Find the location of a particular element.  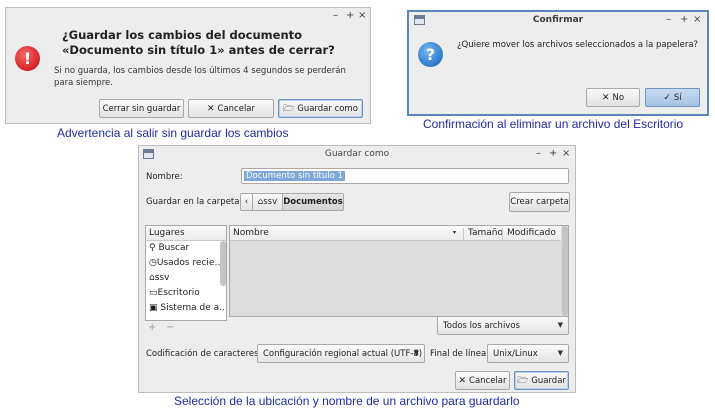

place-label: Buscar is located at coordinates (174, 248).